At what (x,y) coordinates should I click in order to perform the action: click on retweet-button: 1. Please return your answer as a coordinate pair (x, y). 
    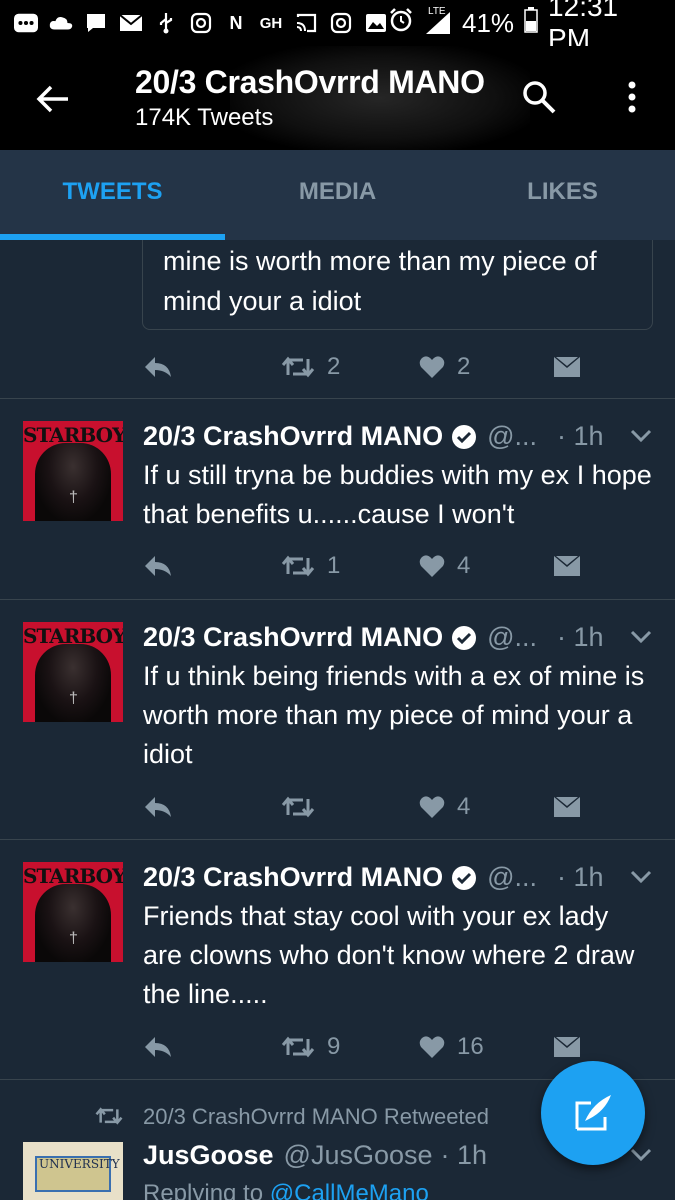
    Looking at the image, I should click on (310, 566).